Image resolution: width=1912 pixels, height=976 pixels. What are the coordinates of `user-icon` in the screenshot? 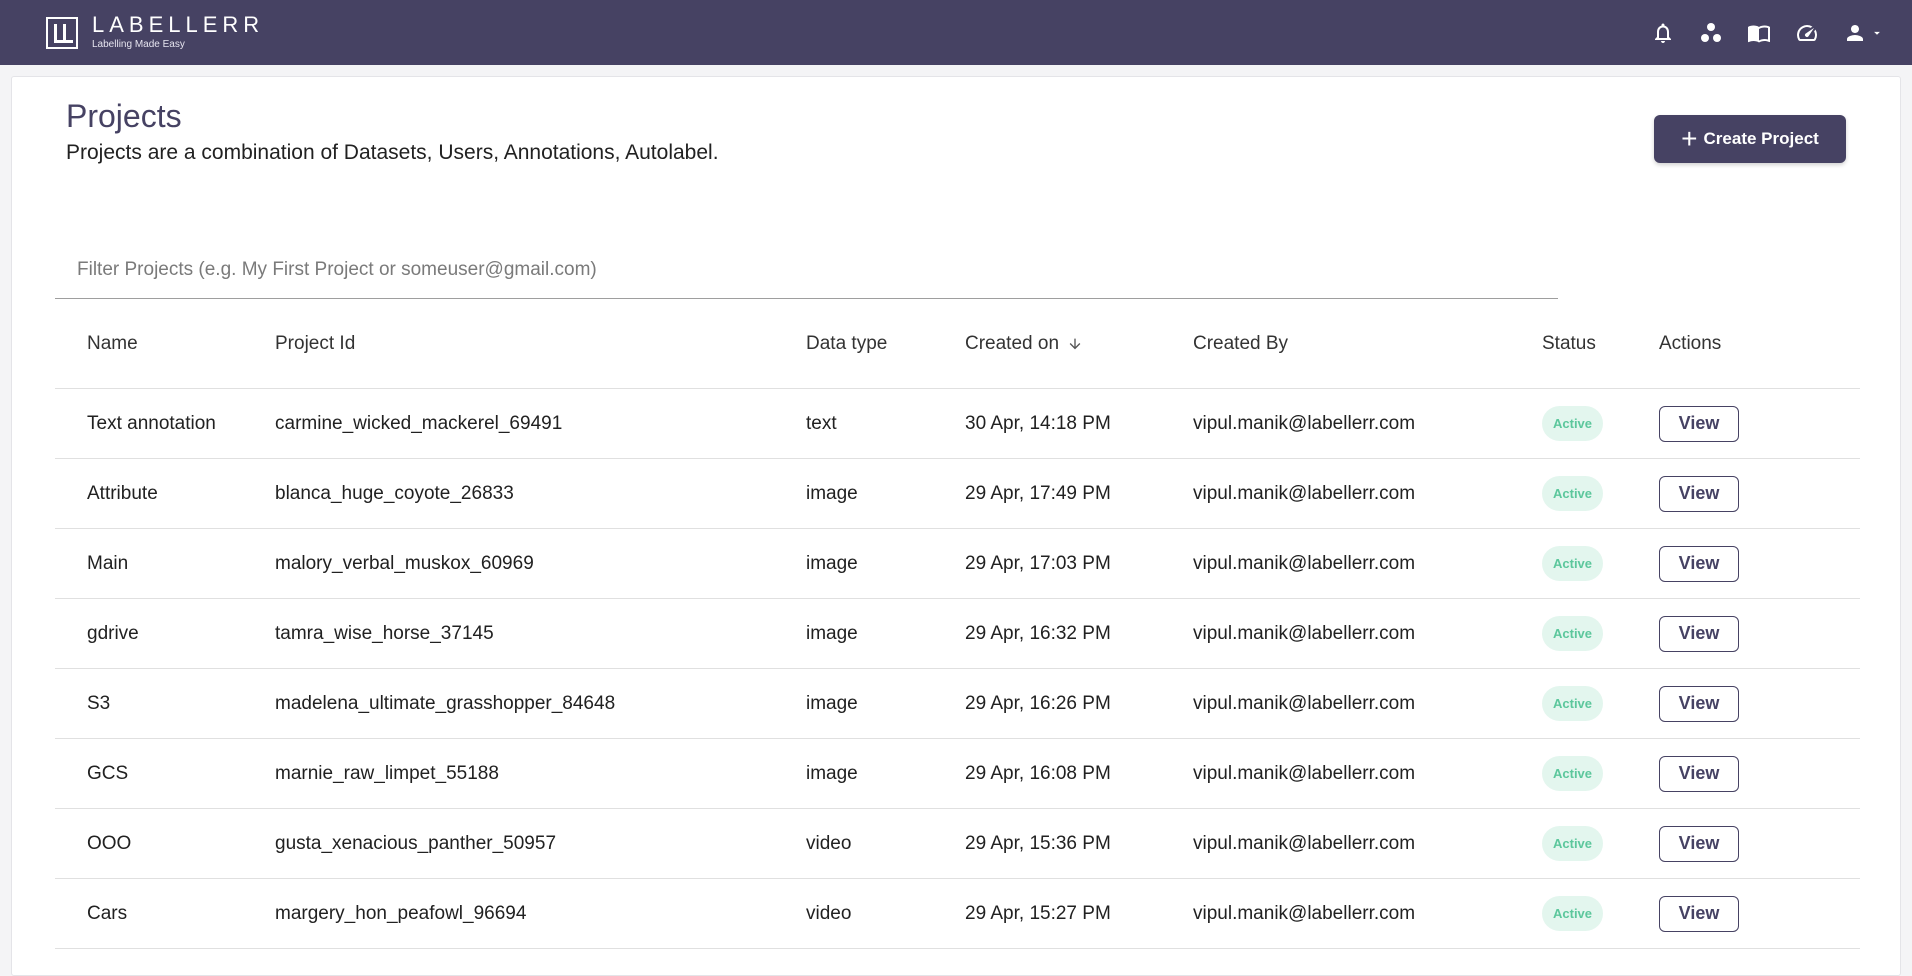 It's located at (1855, 33).